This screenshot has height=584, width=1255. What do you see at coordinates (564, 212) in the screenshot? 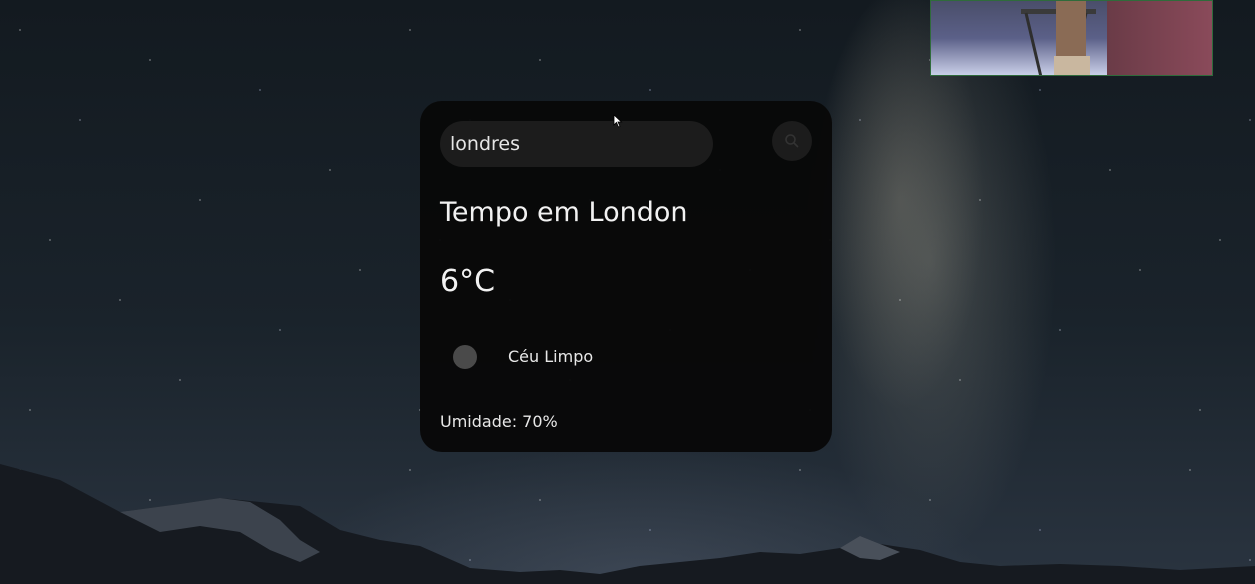
I see `city-title: Tempo em London` at bounding box center [564, 212].